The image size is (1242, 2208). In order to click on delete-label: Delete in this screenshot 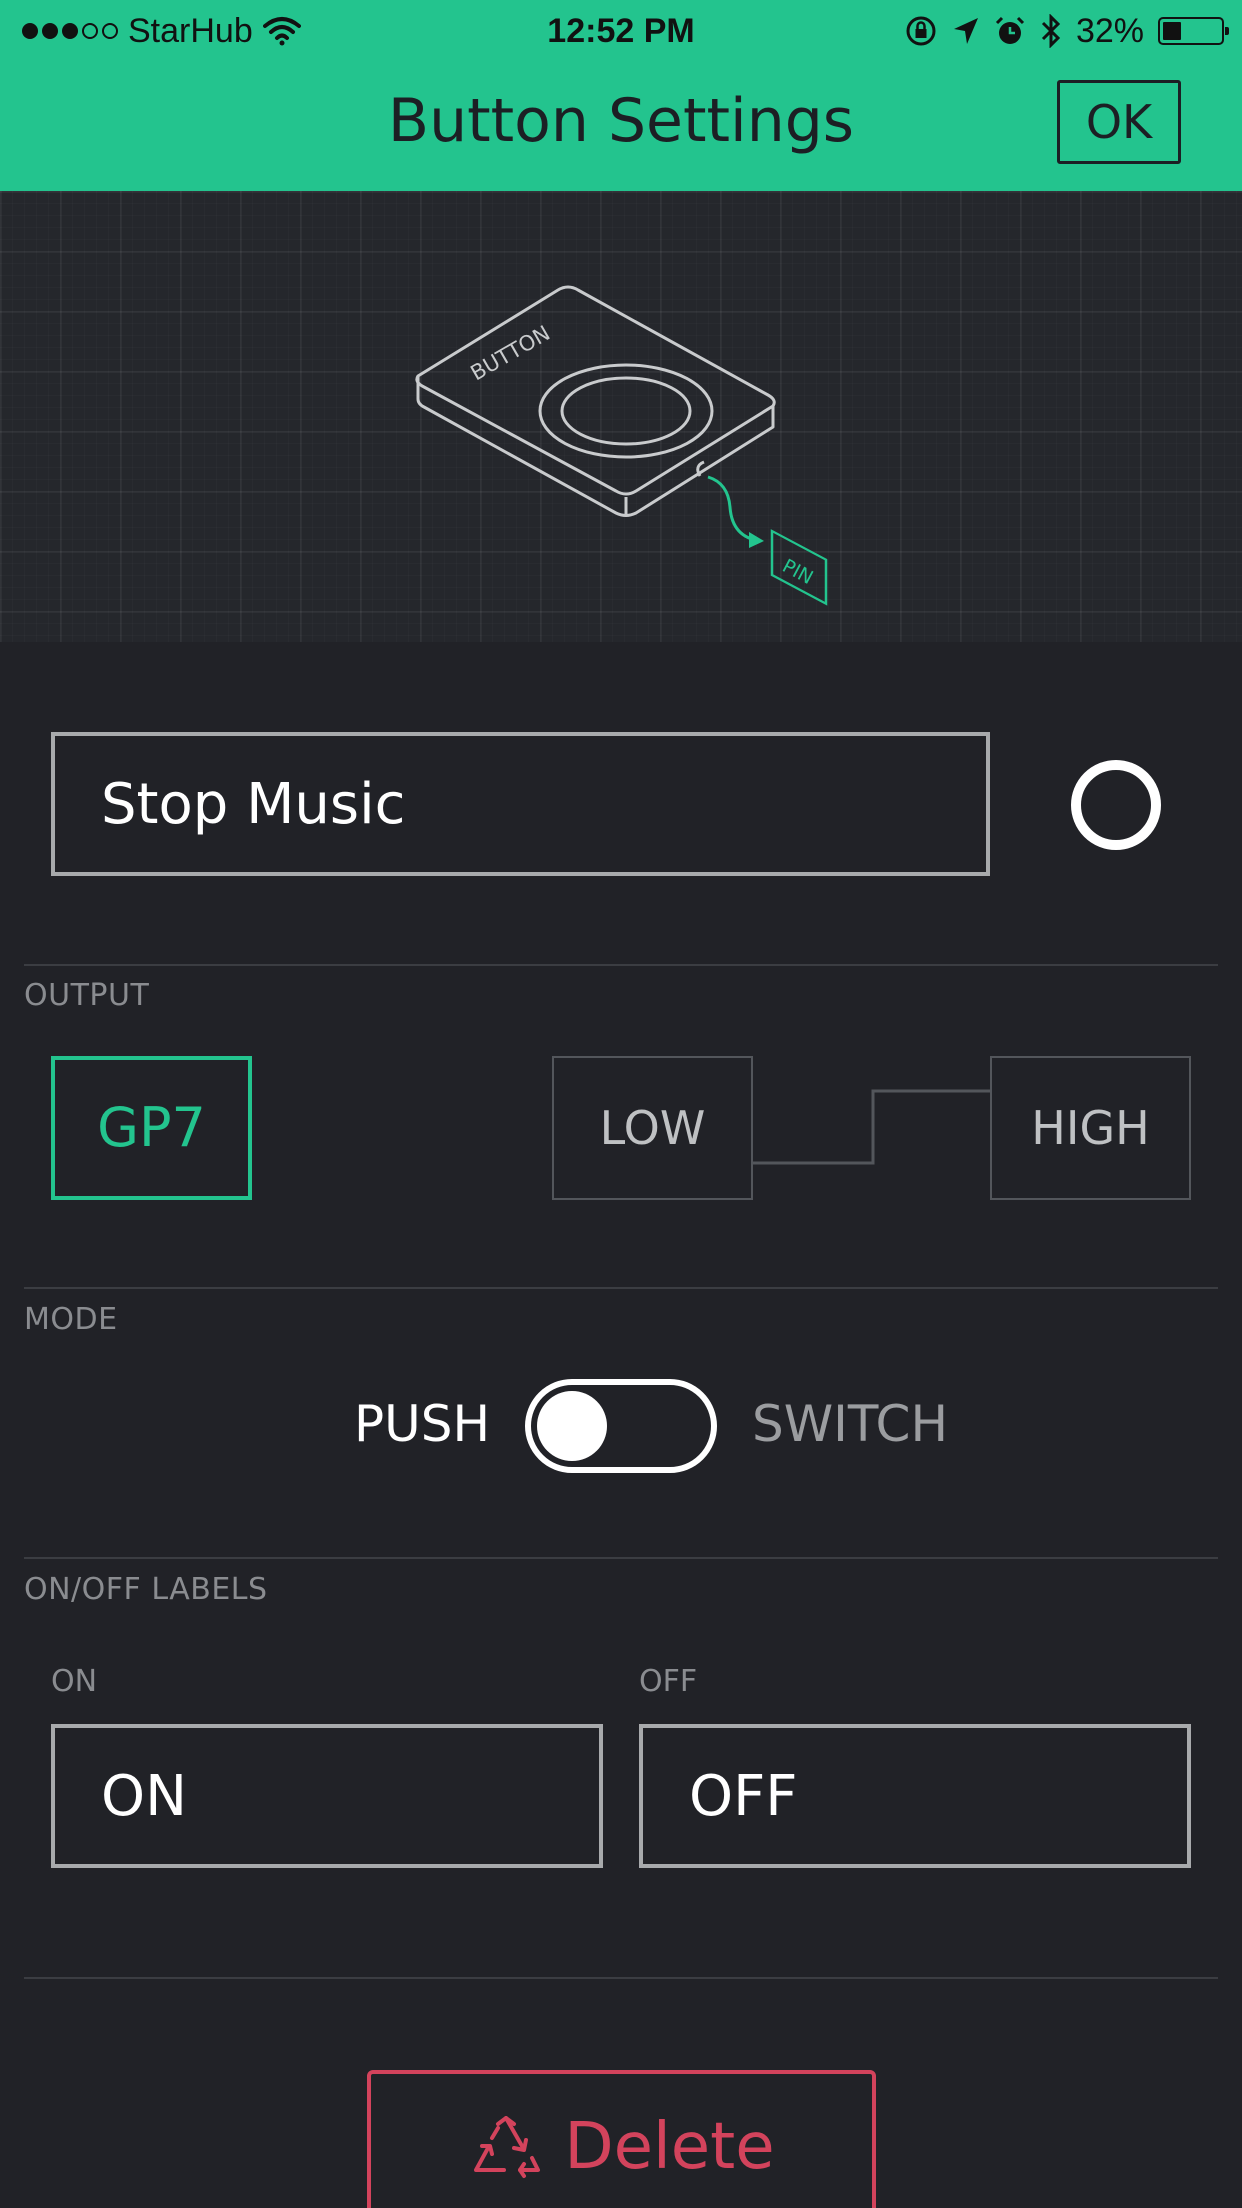, I will do `click(669, 2147)`.